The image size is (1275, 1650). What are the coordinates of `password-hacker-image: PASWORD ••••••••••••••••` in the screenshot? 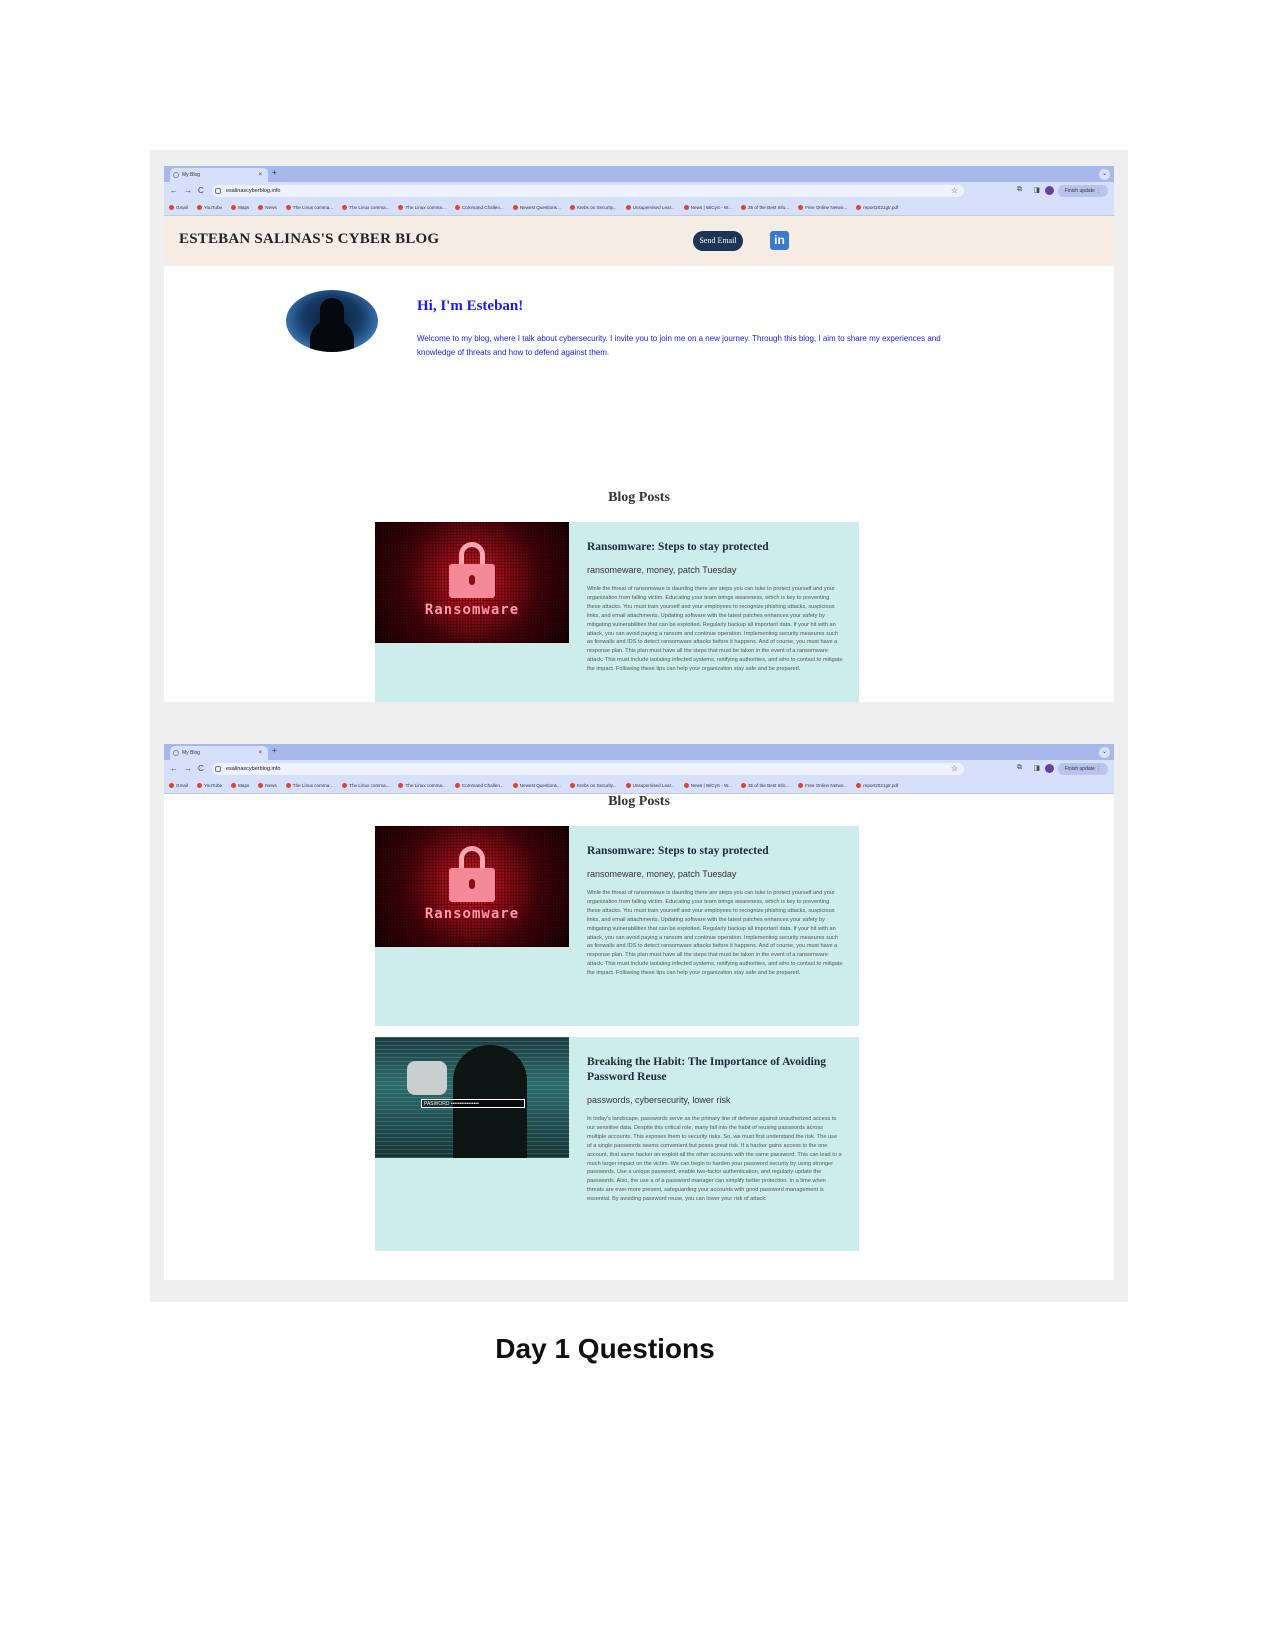 It's located at (472, 1097).